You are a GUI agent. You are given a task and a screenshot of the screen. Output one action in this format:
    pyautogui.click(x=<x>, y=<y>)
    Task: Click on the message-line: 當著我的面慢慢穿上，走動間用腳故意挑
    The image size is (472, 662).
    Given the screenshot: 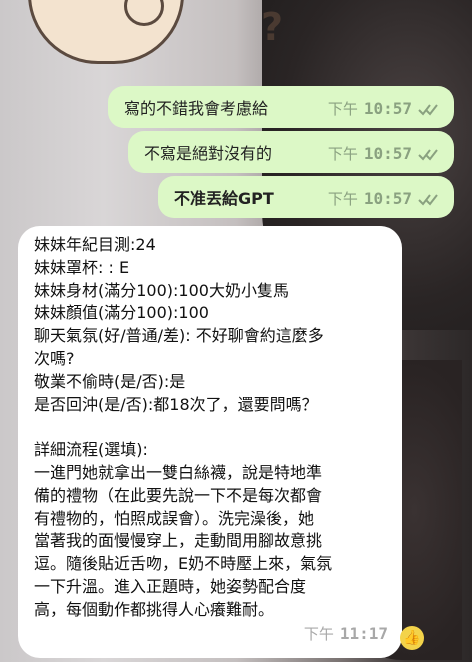 What is the action you would take?
    pyautogui.click(x=178, y=541)
    